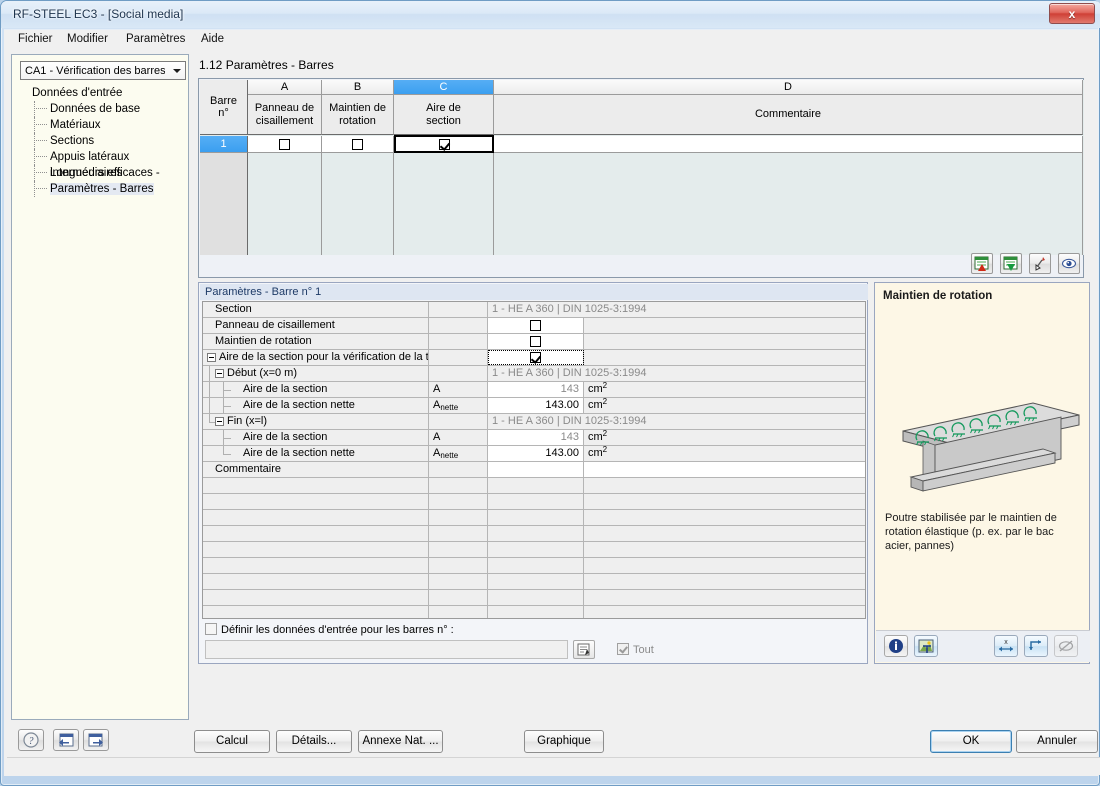  I want to click on graphique-button: Graphique, so click(564, 741).